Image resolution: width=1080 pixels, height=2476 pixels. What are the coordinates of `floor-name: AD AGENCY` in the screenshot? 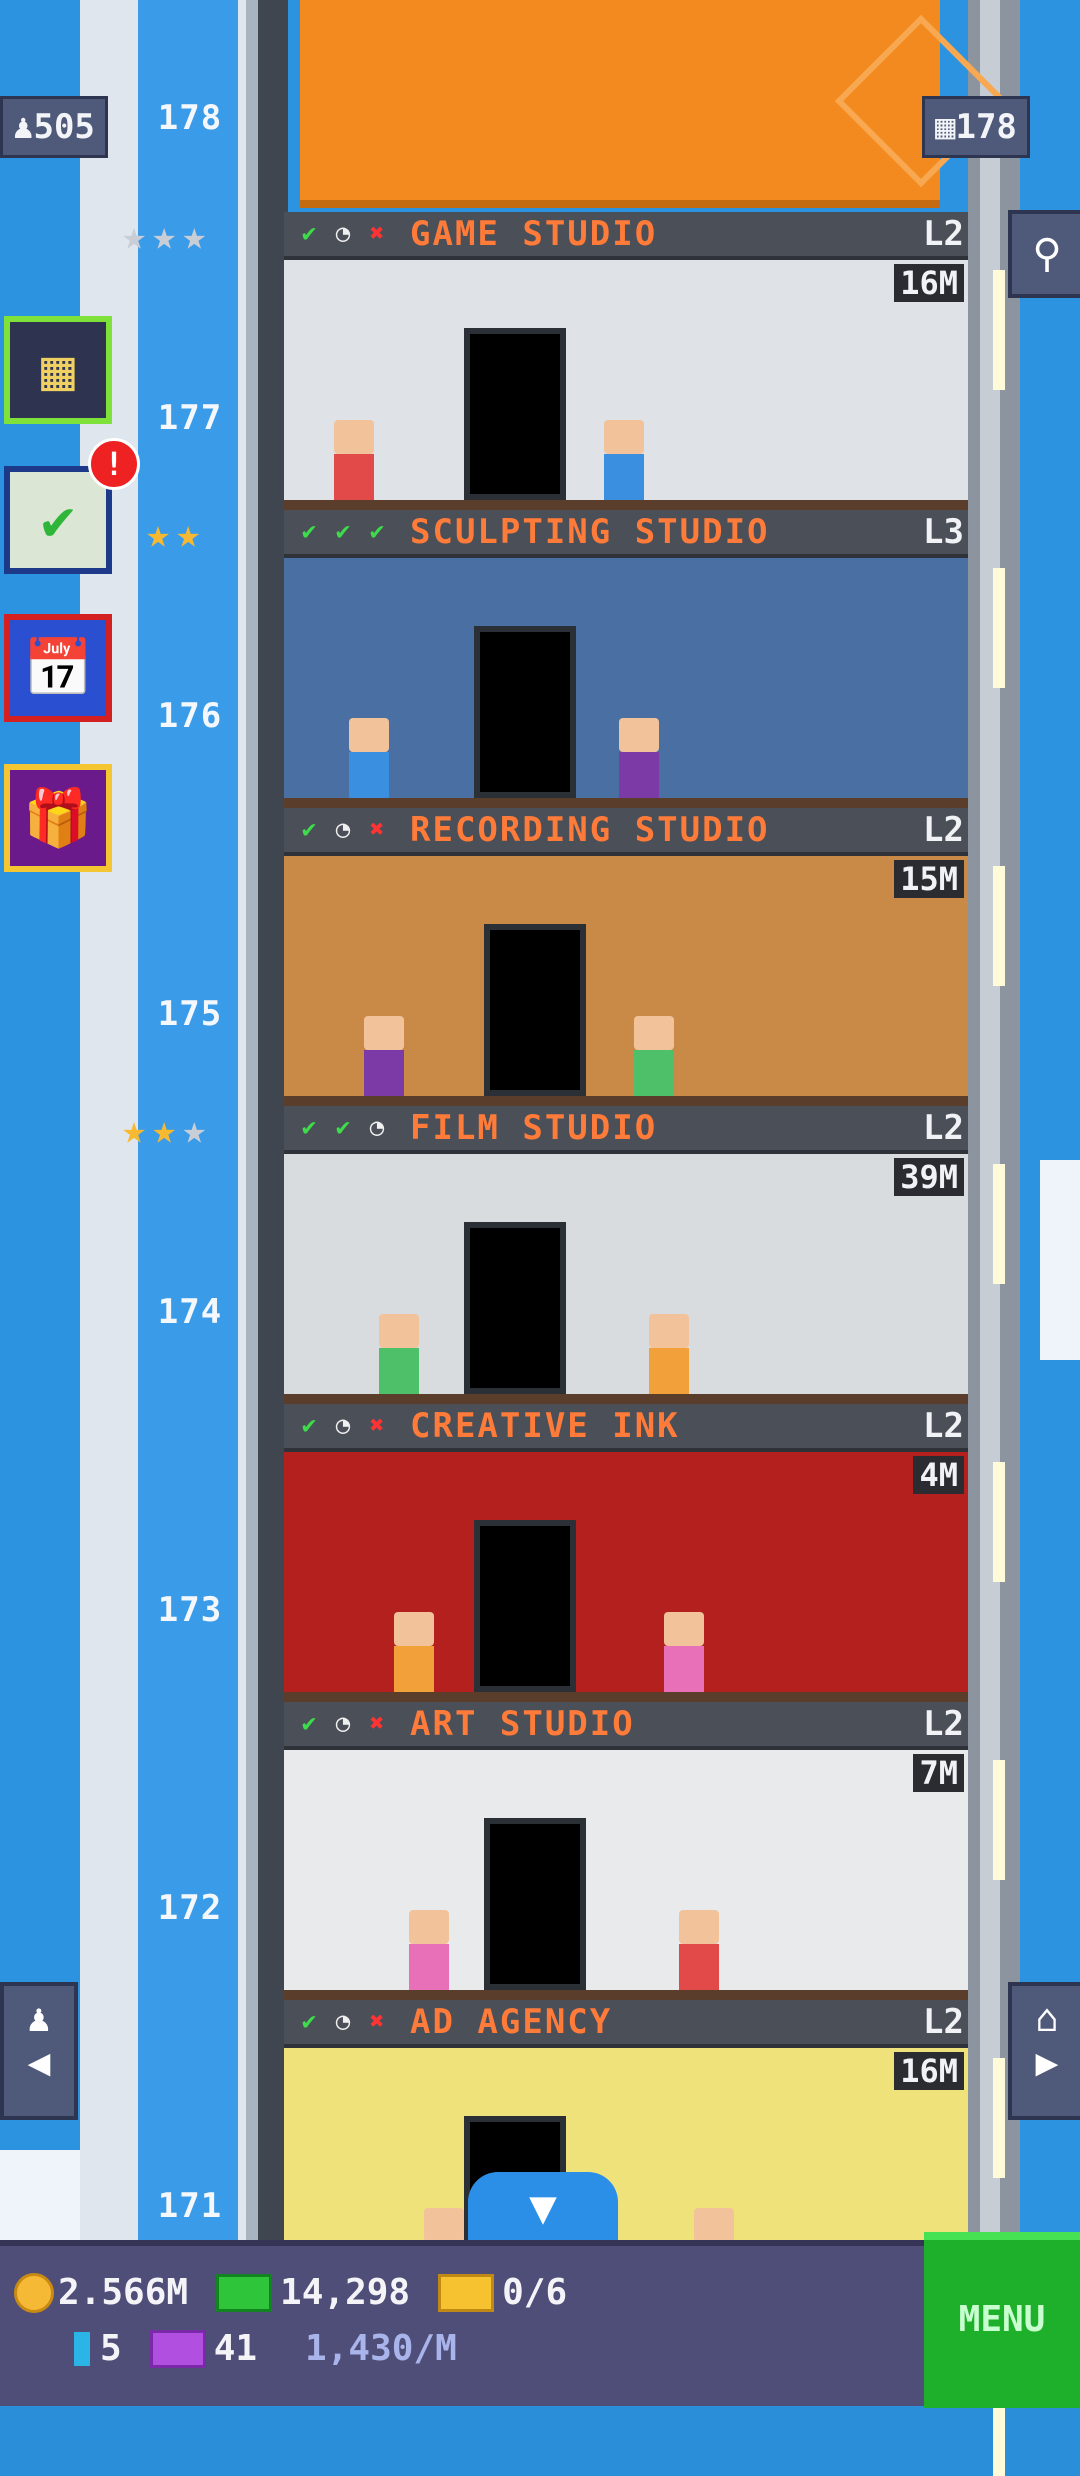 It's located at (511, 2022).